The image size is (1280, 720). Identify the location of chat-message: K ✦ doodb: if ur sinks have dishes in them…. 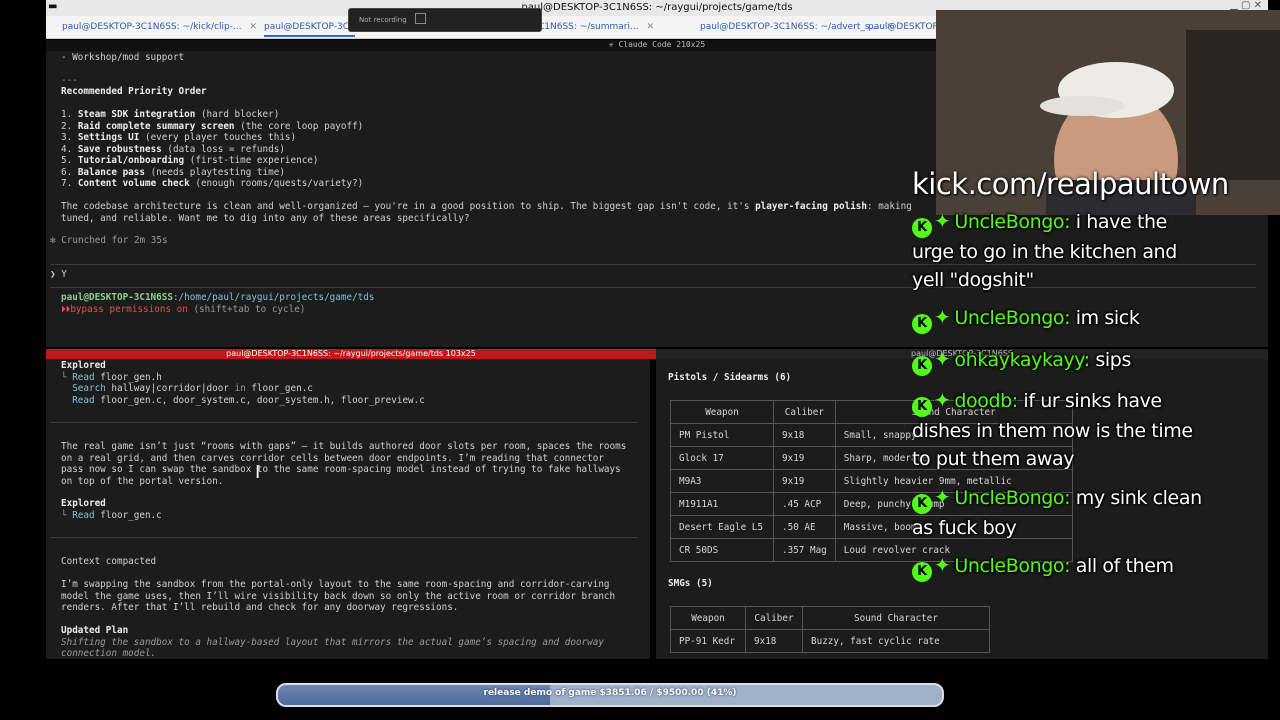
(1052, 429).